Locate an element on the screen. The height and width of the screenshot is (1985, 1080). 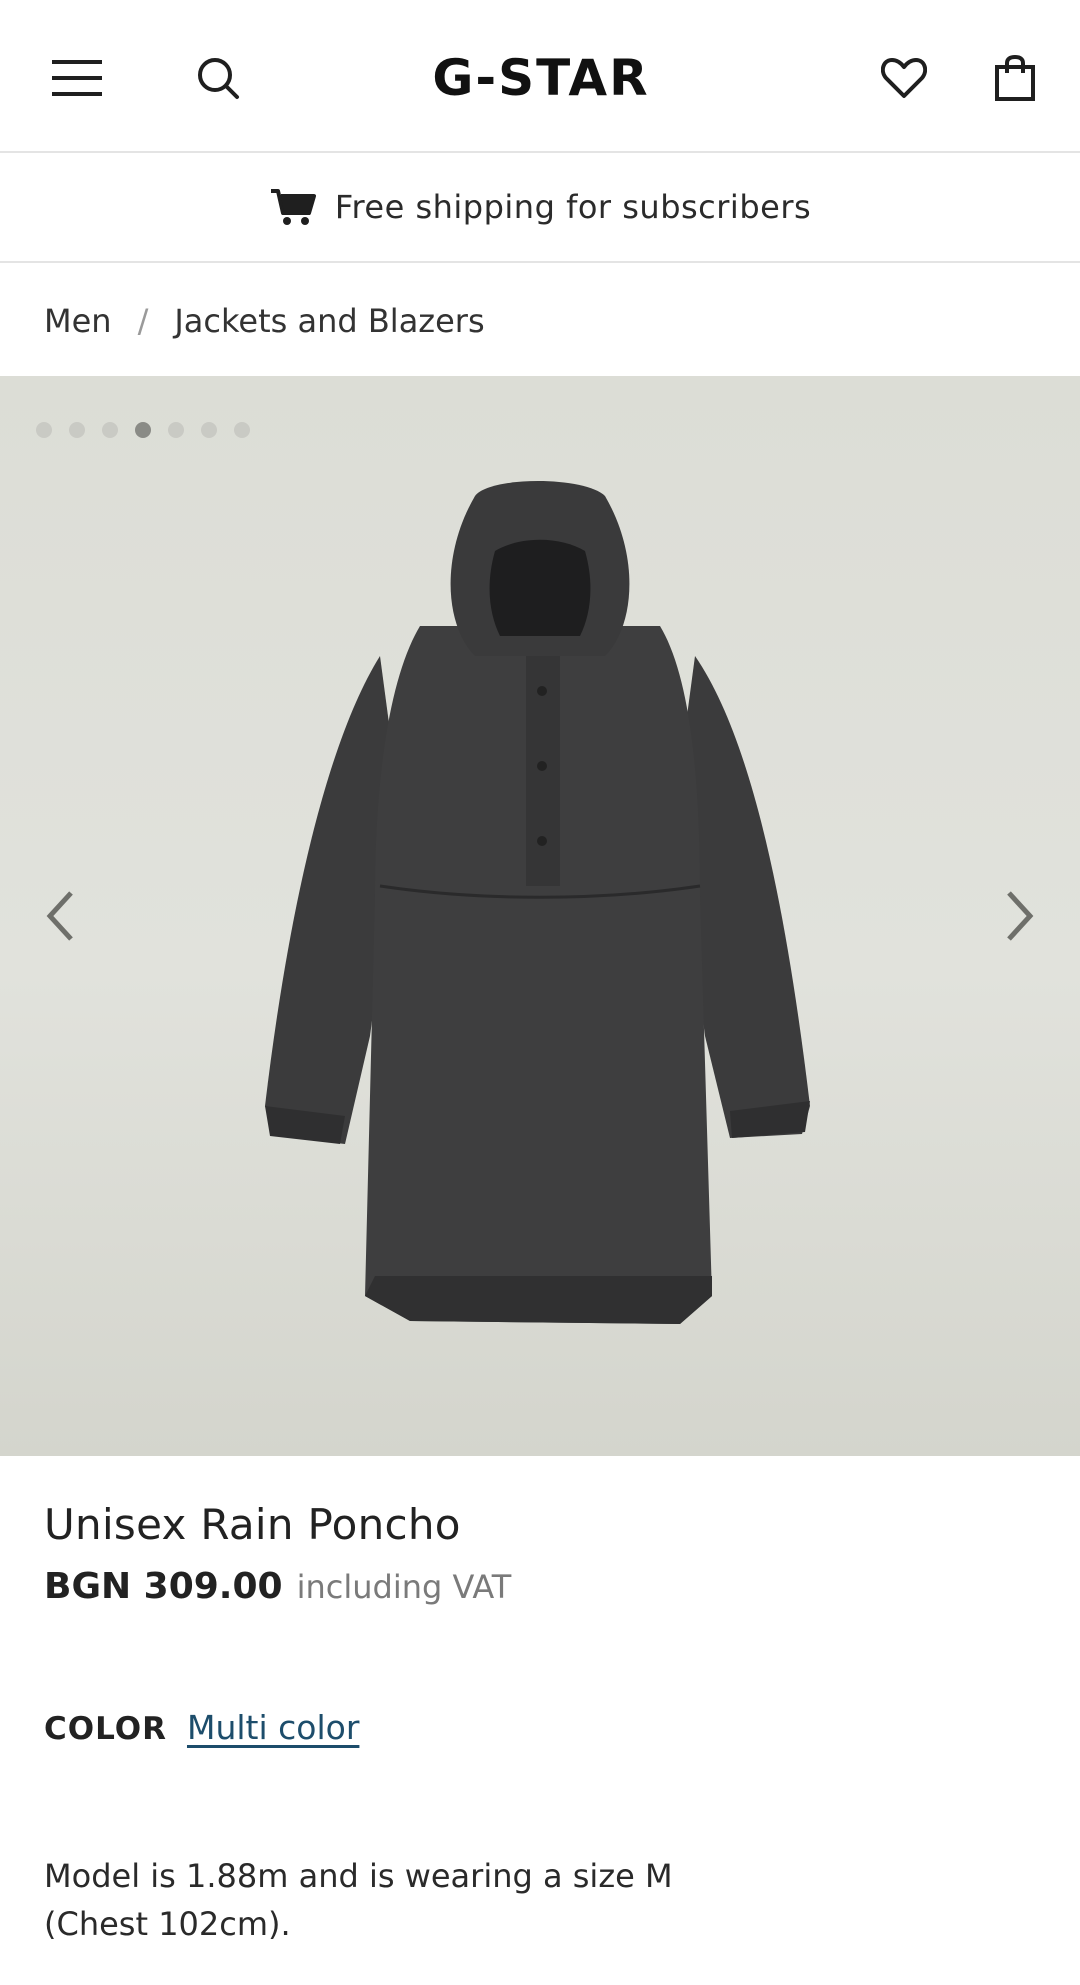
heart-icon is located at coordinates (904, 78).